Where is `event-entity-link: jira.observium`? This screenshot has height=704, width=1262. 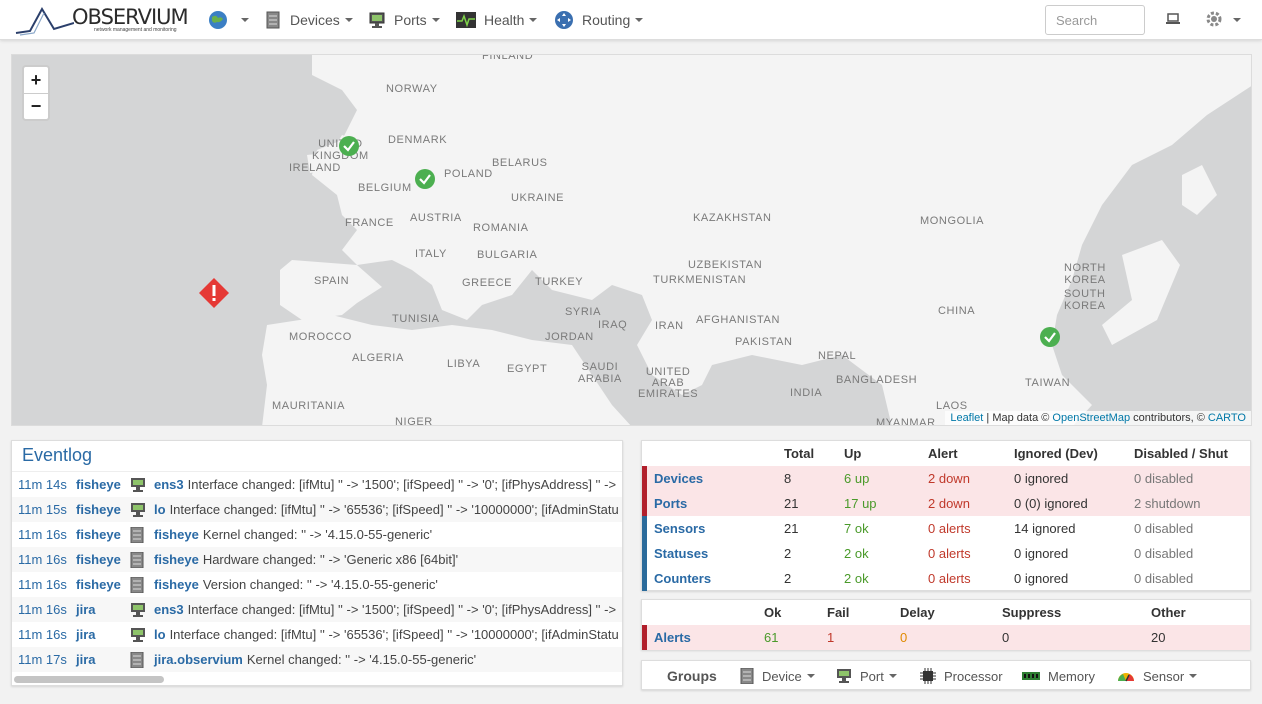 event-entity-link: jira.observium is located at coordinates (198, 659).